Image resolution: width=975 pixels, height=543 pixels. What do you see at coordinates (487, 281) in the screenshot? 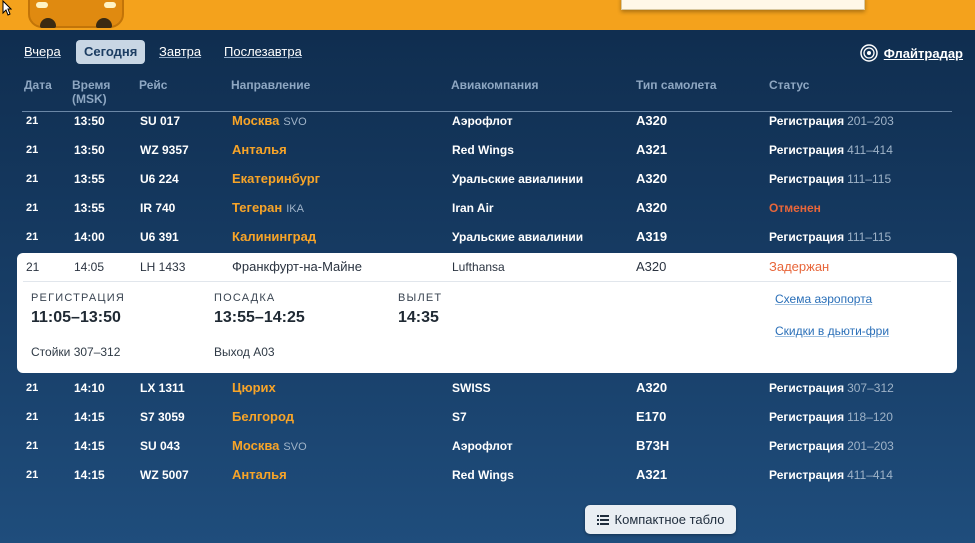
I see `card-divider` at bounding box center [487, 281].